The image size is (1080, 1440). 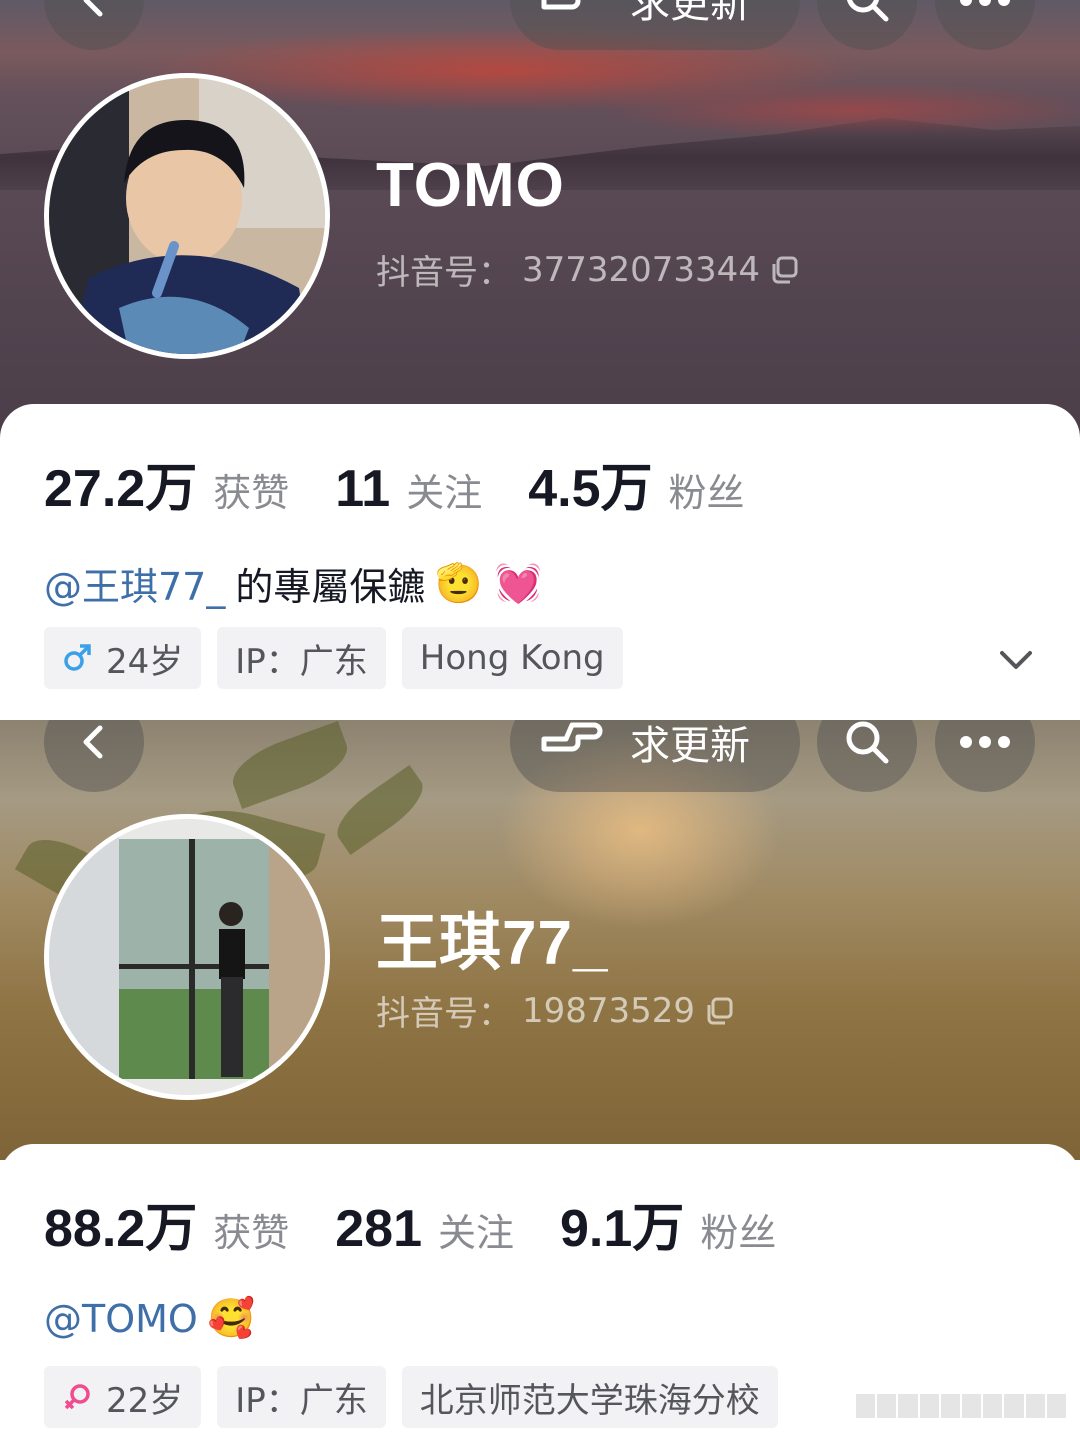 I want to click on watermark, so click(x=961, y=1406).